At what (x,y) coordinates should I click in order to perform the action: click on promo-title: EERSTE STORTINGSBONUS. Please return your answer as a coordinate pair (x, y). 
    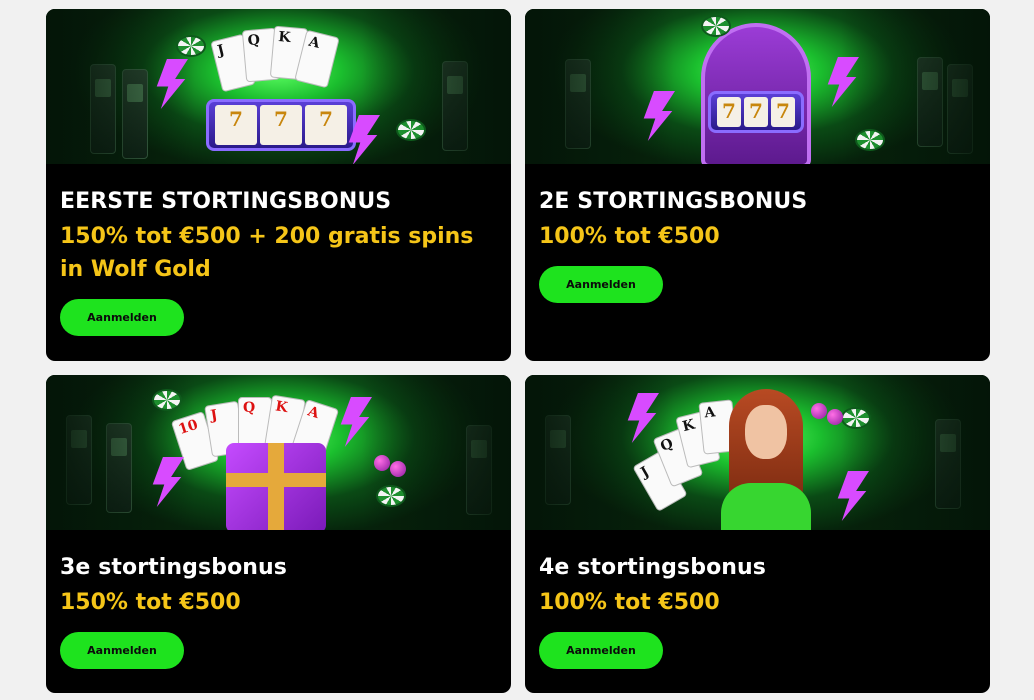
    Looking at the image, I should click on (226, 201).